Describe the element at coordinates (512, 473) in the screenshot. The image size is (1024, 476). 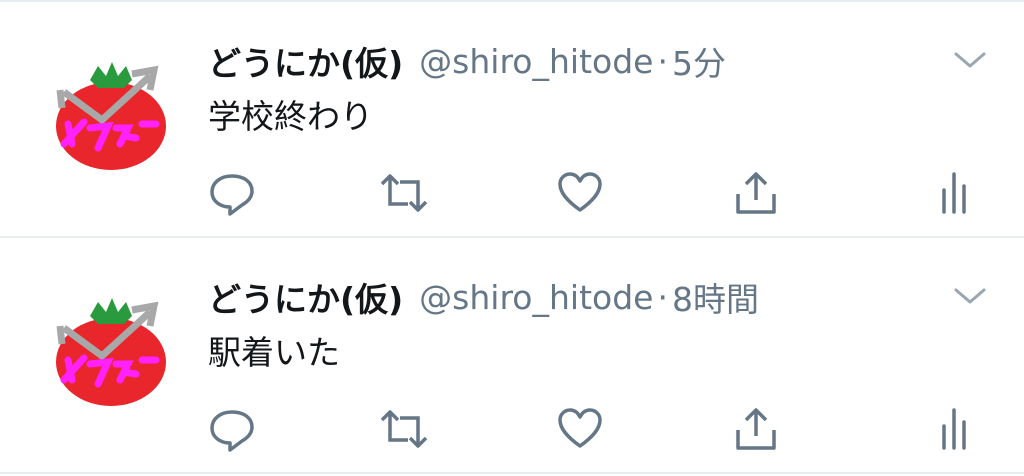
I see `divider-bottom` at that location.